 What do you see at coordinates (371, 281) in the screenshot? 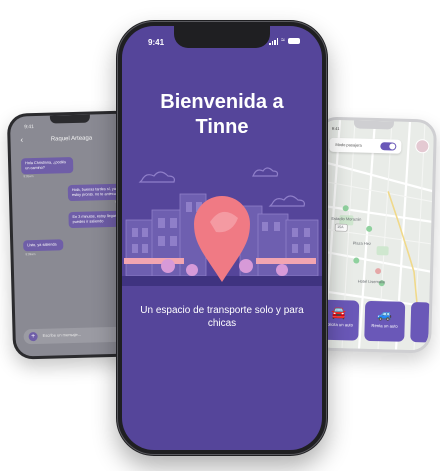
I see `map-label-hotel: Hotel Lisemalie` at bounding box center [371, 281].